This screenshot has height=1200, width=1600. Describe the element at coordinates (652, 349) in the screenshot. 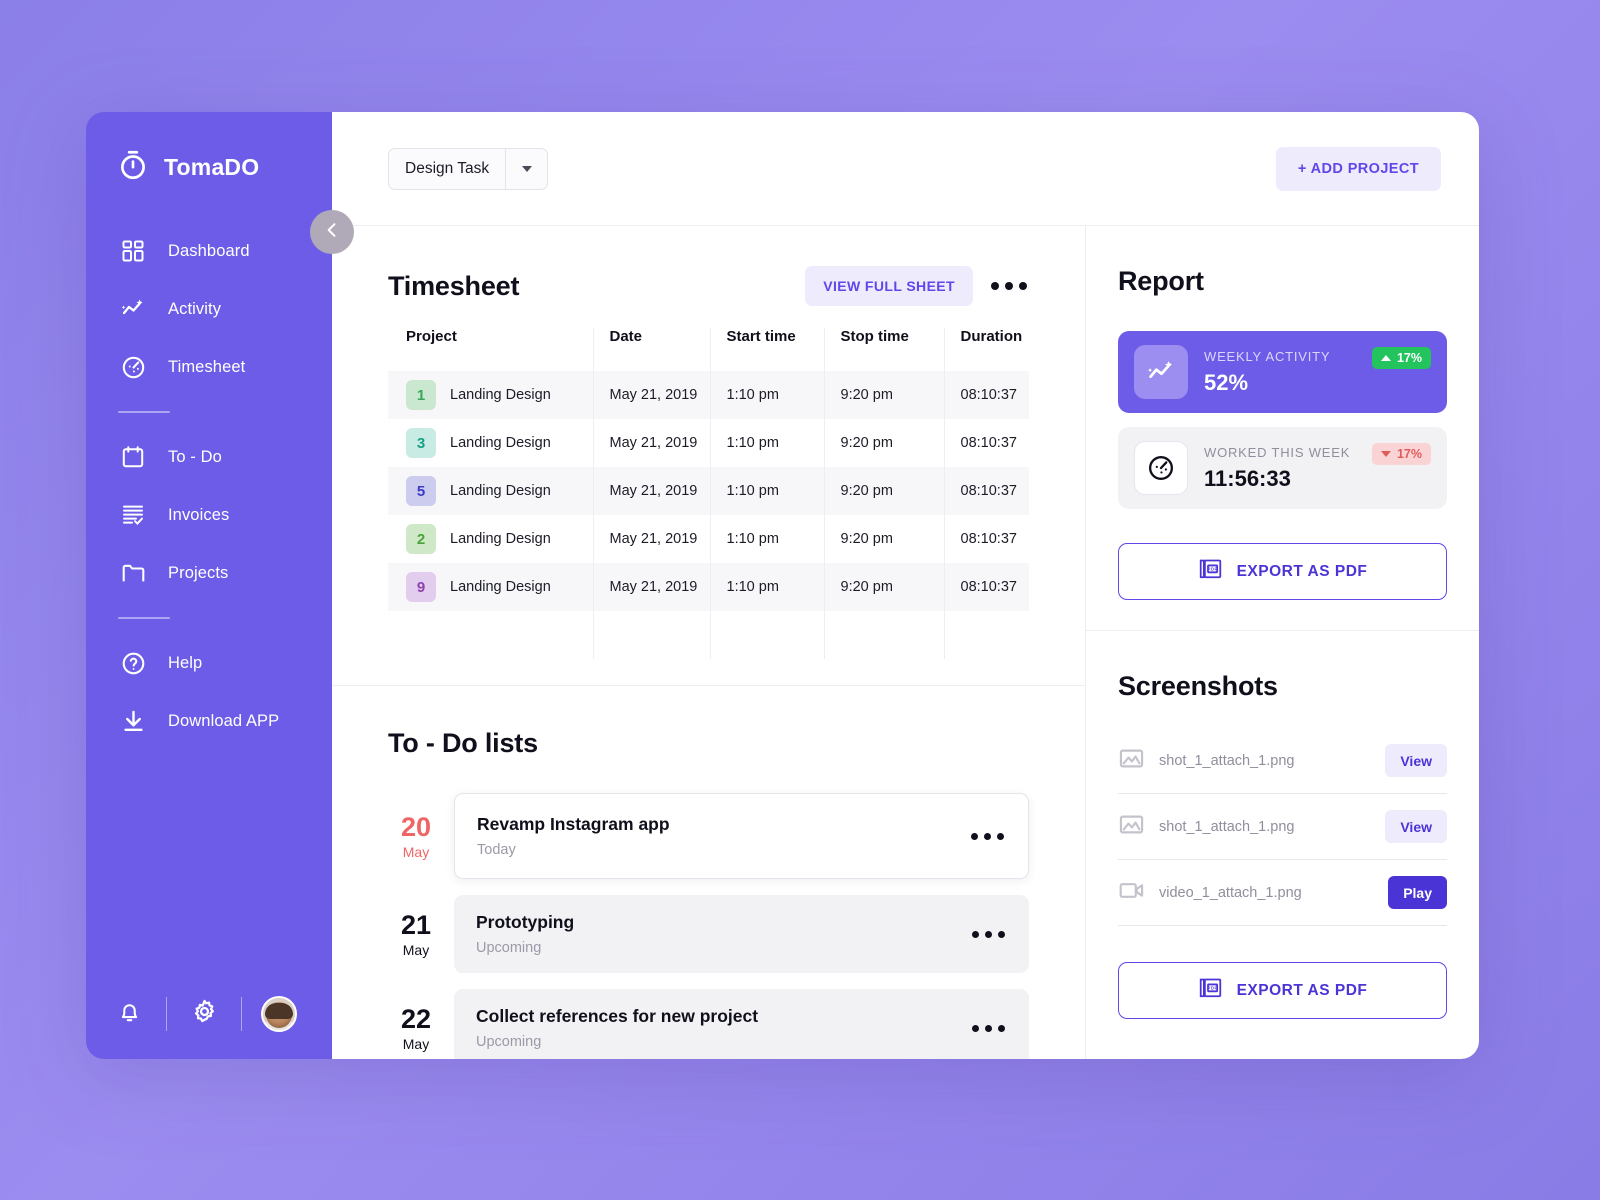

I see `column-header-date: Date` at that location.